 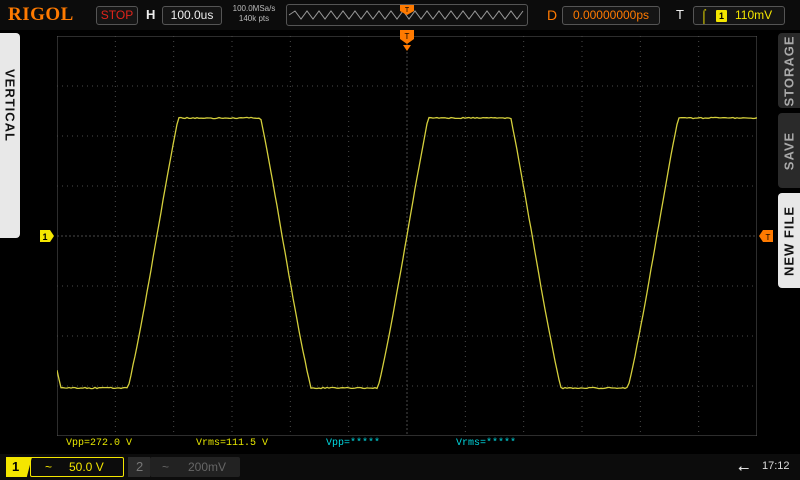 What do you see at coordinates (150, 14) in the screenshot?
I see `horizontal-label: H` at bounding box center [150, 14].